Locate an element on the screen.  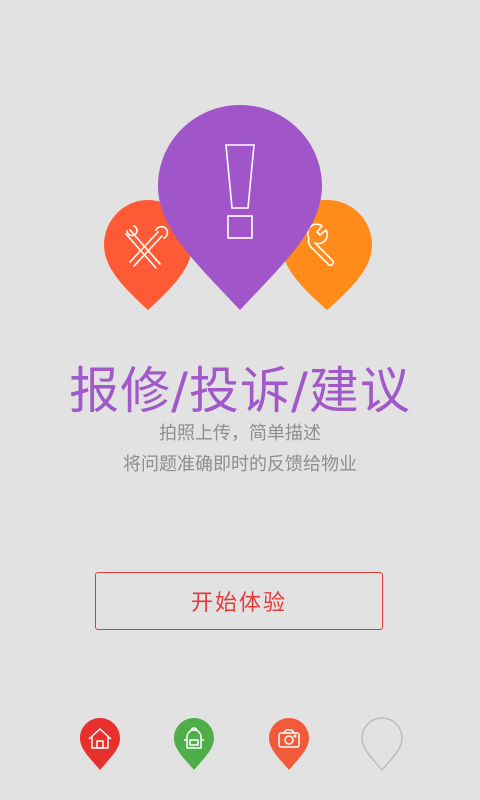
subtitle-line-1: 拍照上传，简单描述 is located at coordinates (240, 433).